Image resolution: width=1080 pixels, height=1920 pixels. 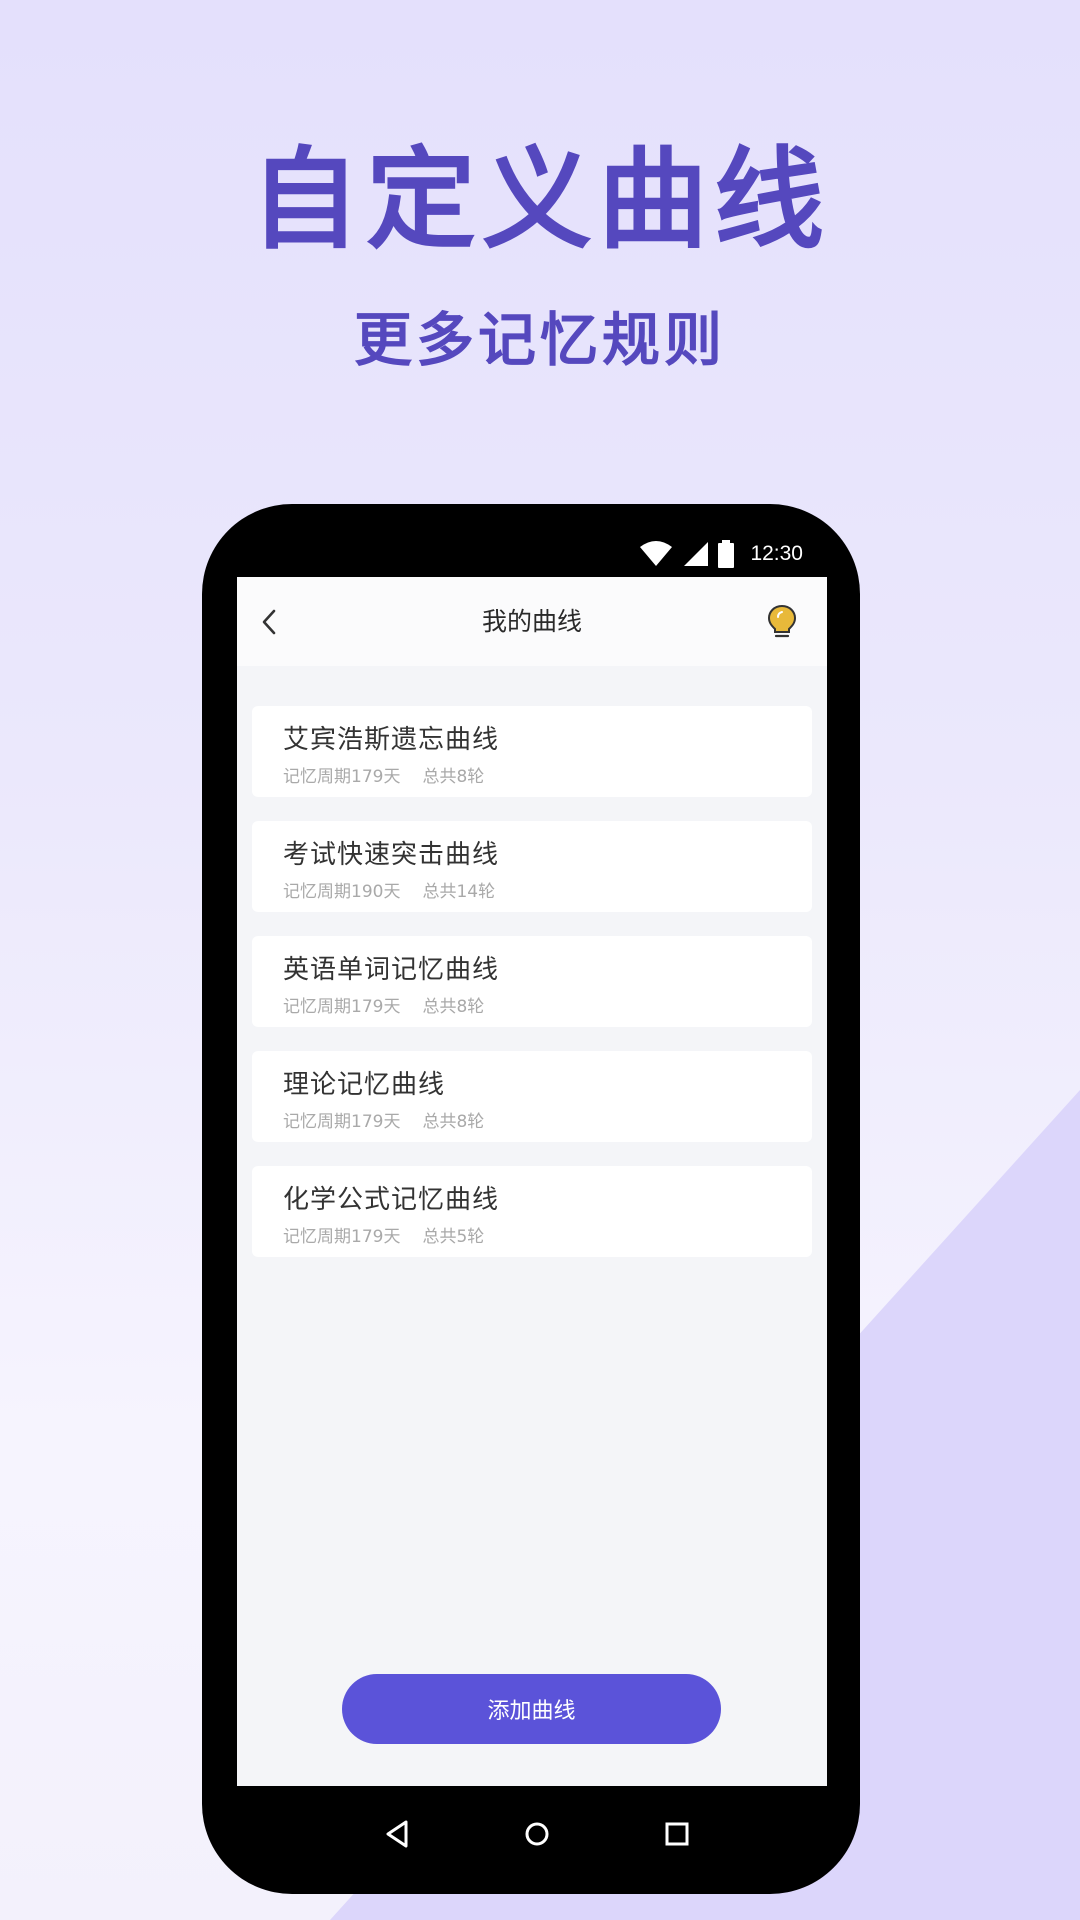 What do you see at coordinates (776, 553) in the screenshot?
I see `status-time: 12:30` at bounding box center [776, 553].